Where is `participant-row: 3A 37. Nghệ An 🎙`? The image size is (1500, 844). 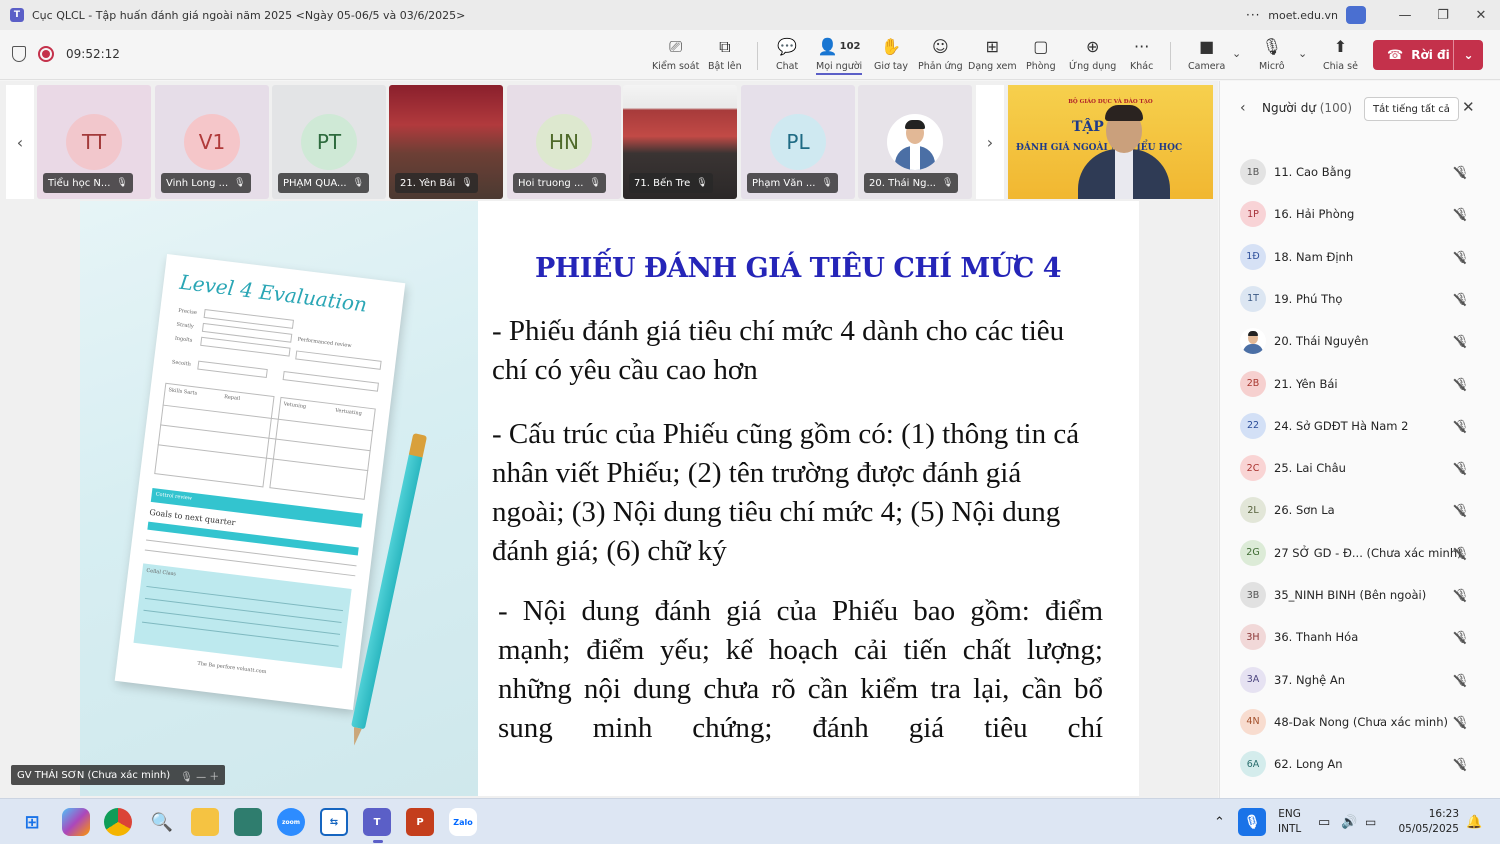
participant-row: 3A 37. Nghệ An 🎙 is located at coordinates (1360, 680).